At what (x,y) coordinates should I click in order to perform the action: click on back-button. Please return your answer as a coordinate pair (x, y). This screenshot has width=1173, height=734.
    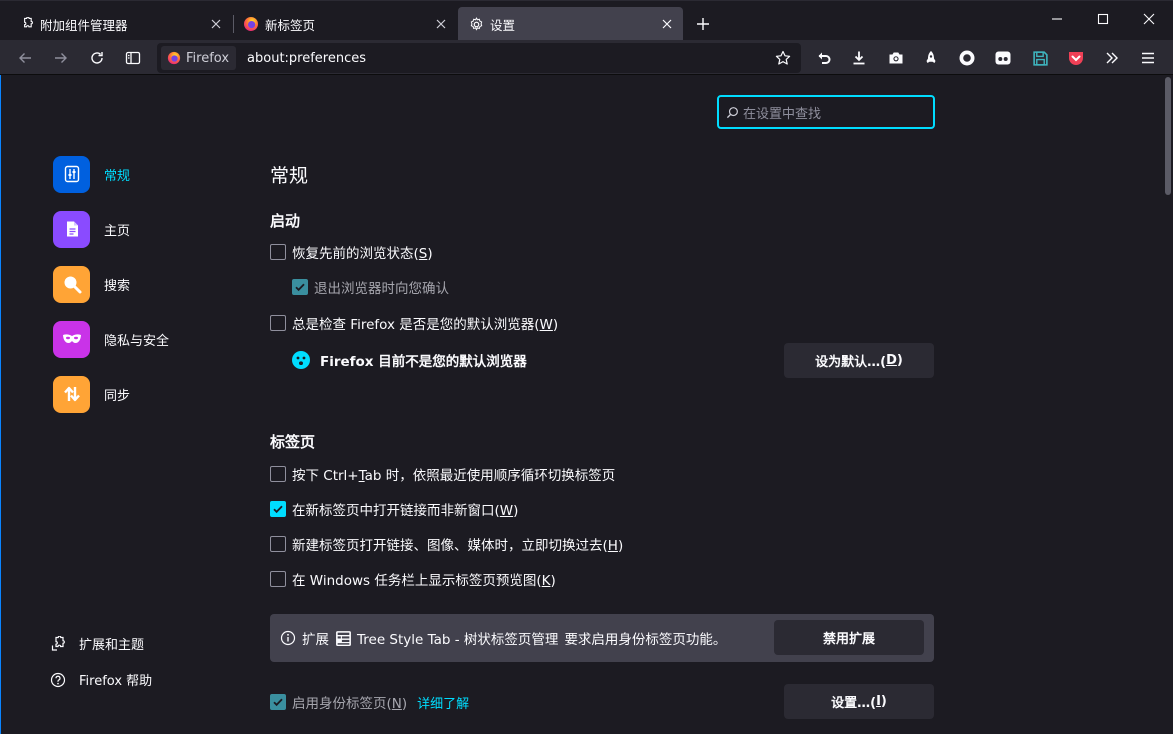
    Looking at the image, I should click on (25, 58).